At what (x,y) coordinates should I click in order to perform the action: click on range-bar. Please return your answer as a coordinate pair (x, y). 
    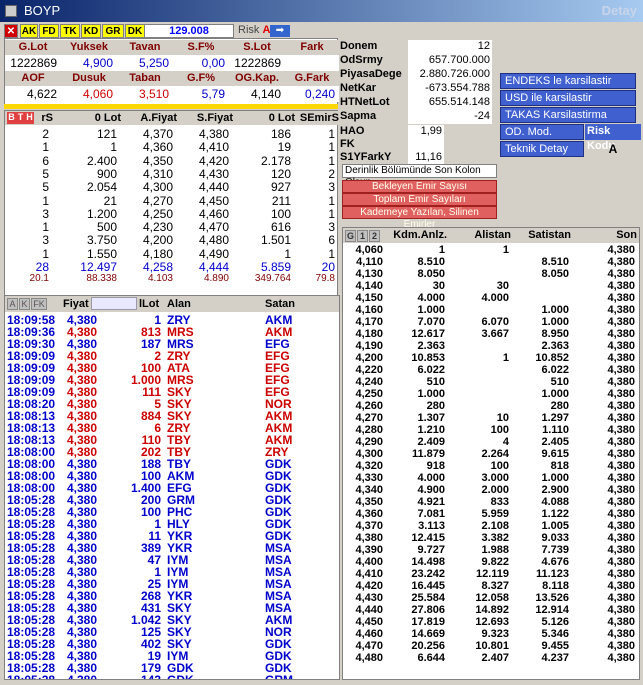
    Looking at the image, I should click on (171, 106).